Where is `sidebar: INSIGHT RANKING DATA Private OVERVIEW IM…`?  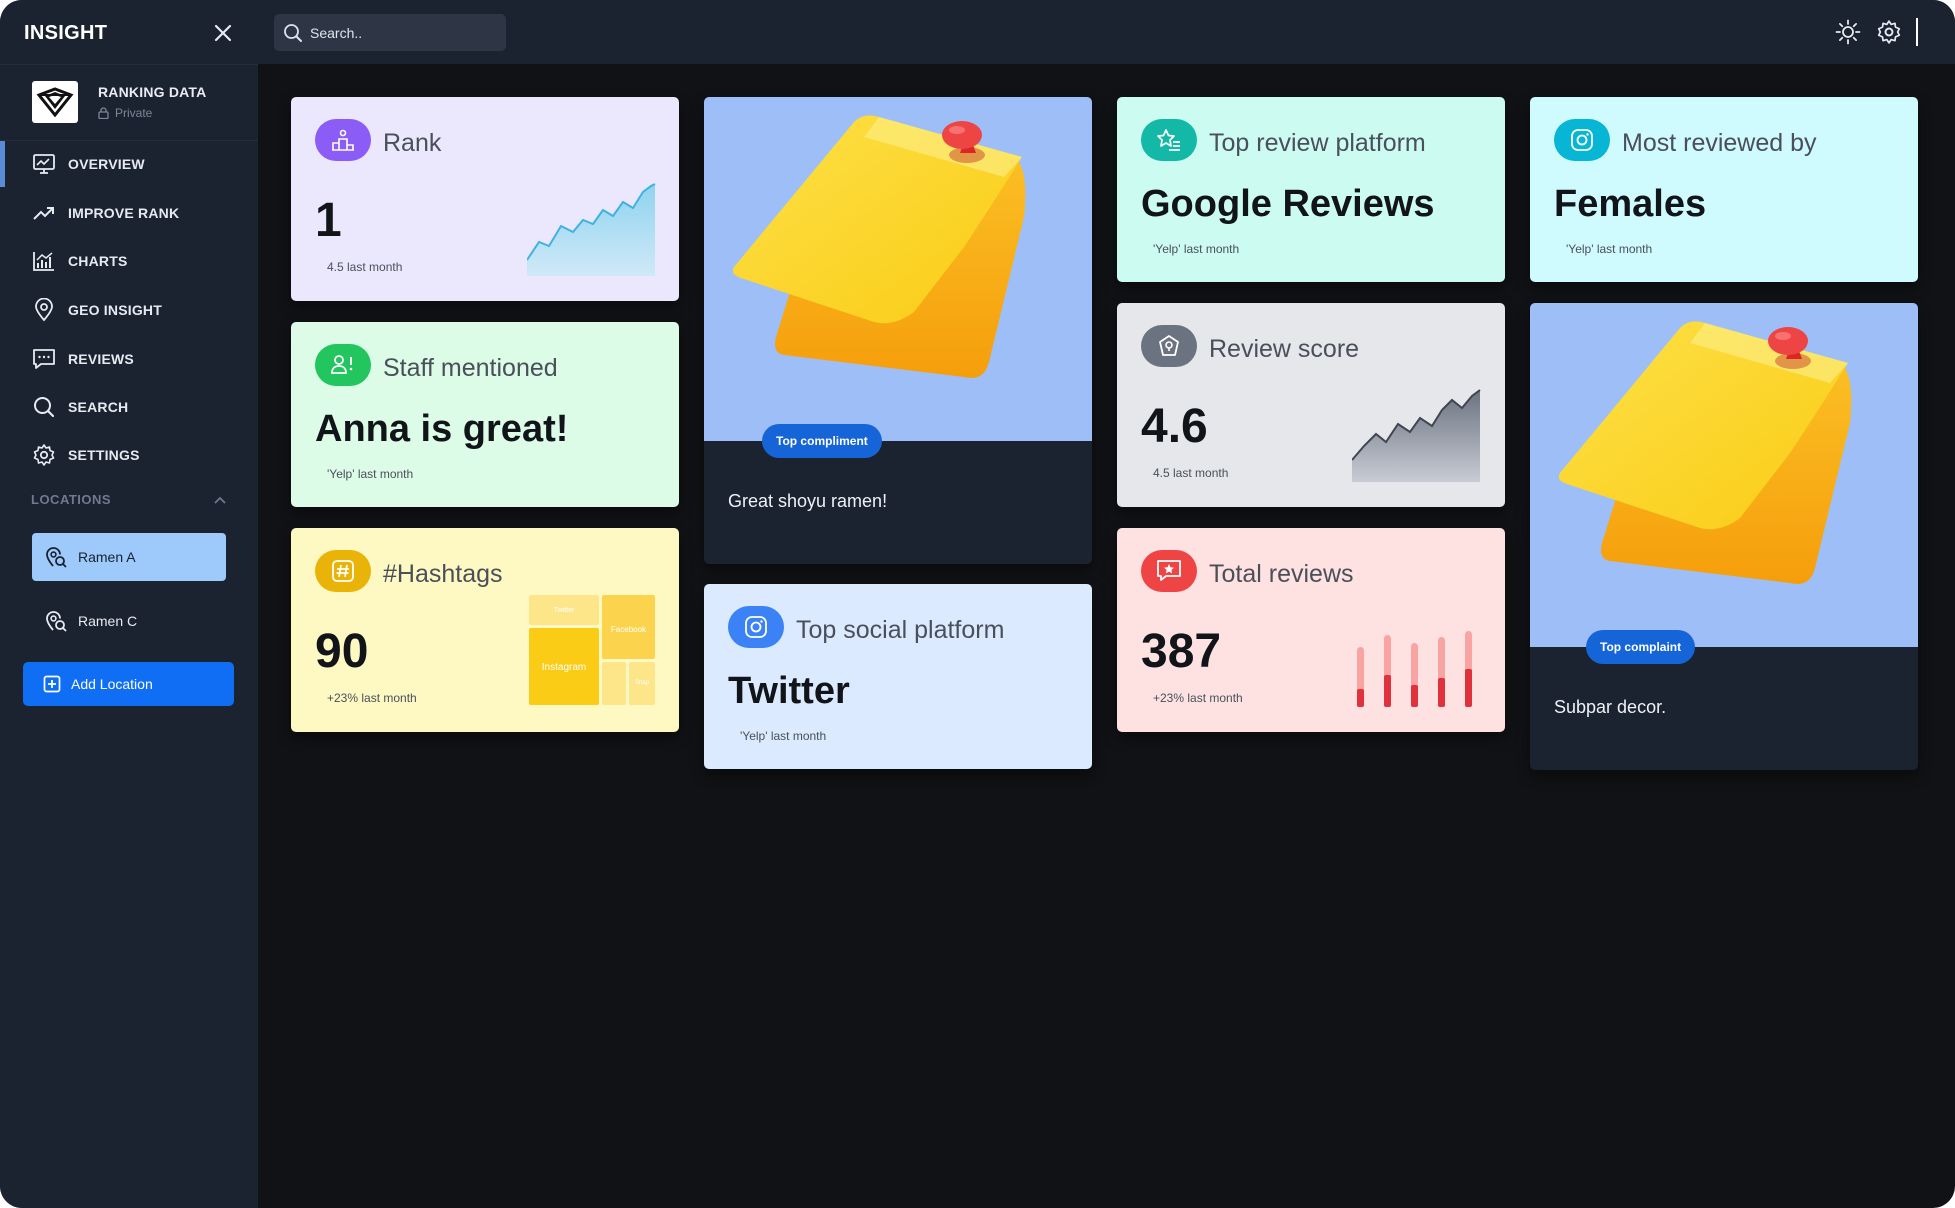 sidebar: INSIGHT RANKING DATA Private OVERVIEW IM… is located at coordinates (129, 604).